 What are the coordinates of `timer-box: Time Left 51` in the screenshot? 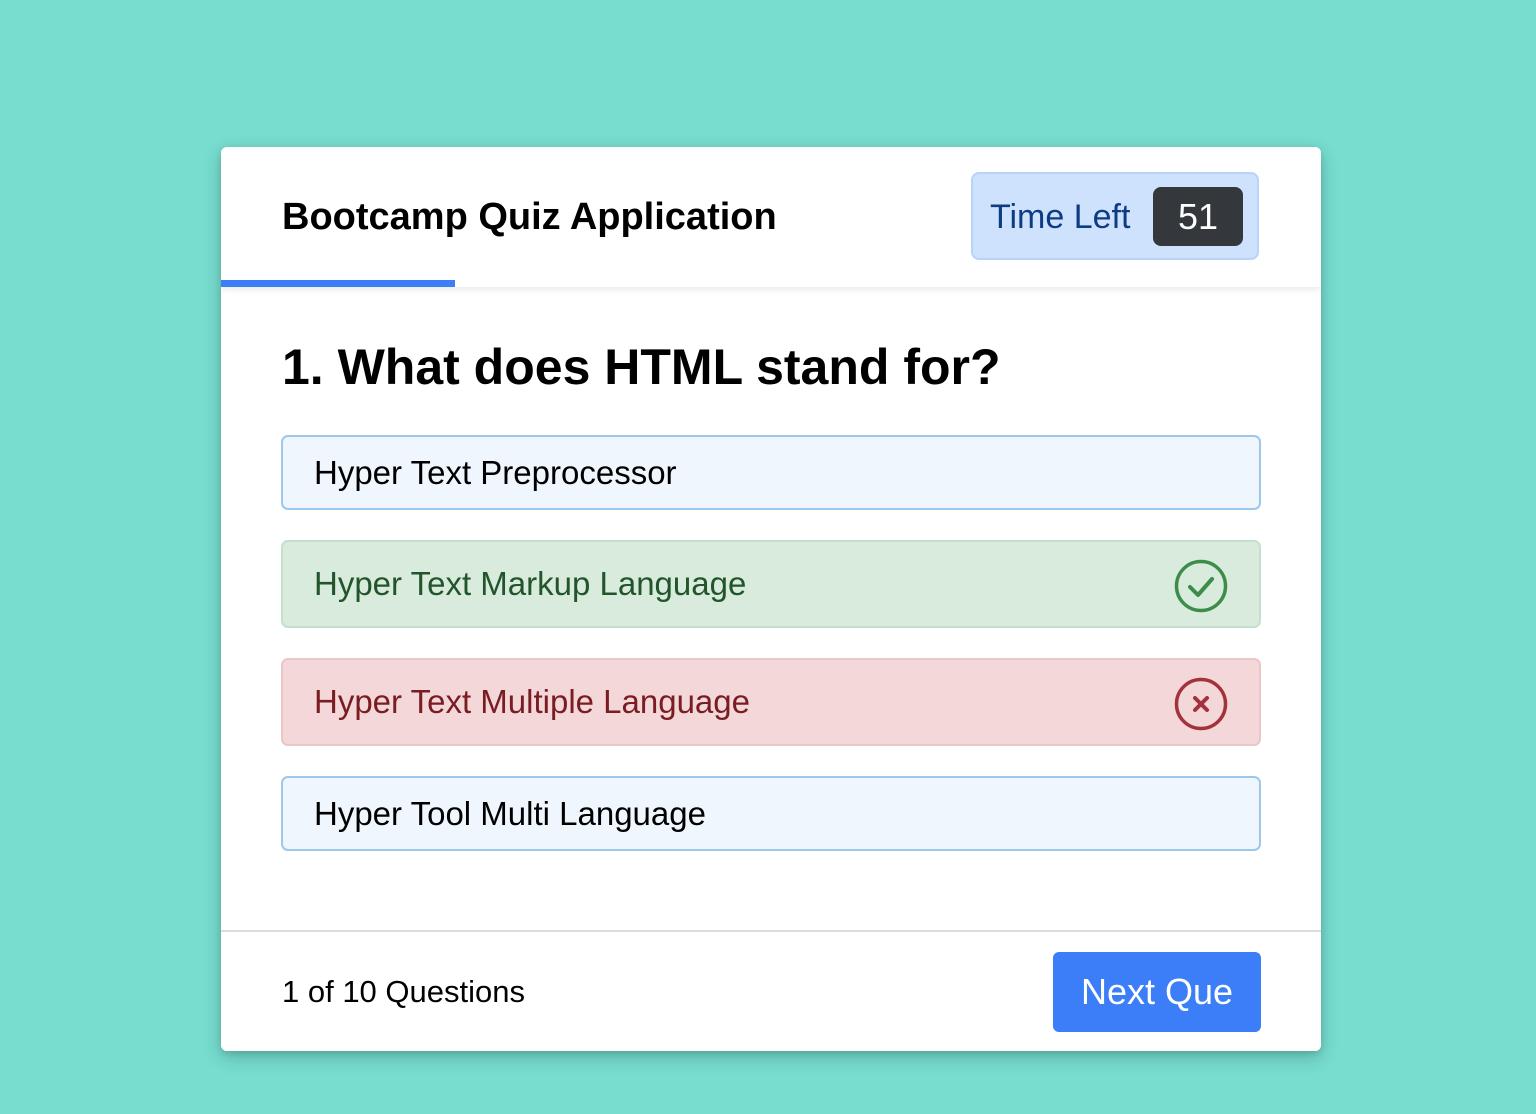 It's located at (1115, 216).